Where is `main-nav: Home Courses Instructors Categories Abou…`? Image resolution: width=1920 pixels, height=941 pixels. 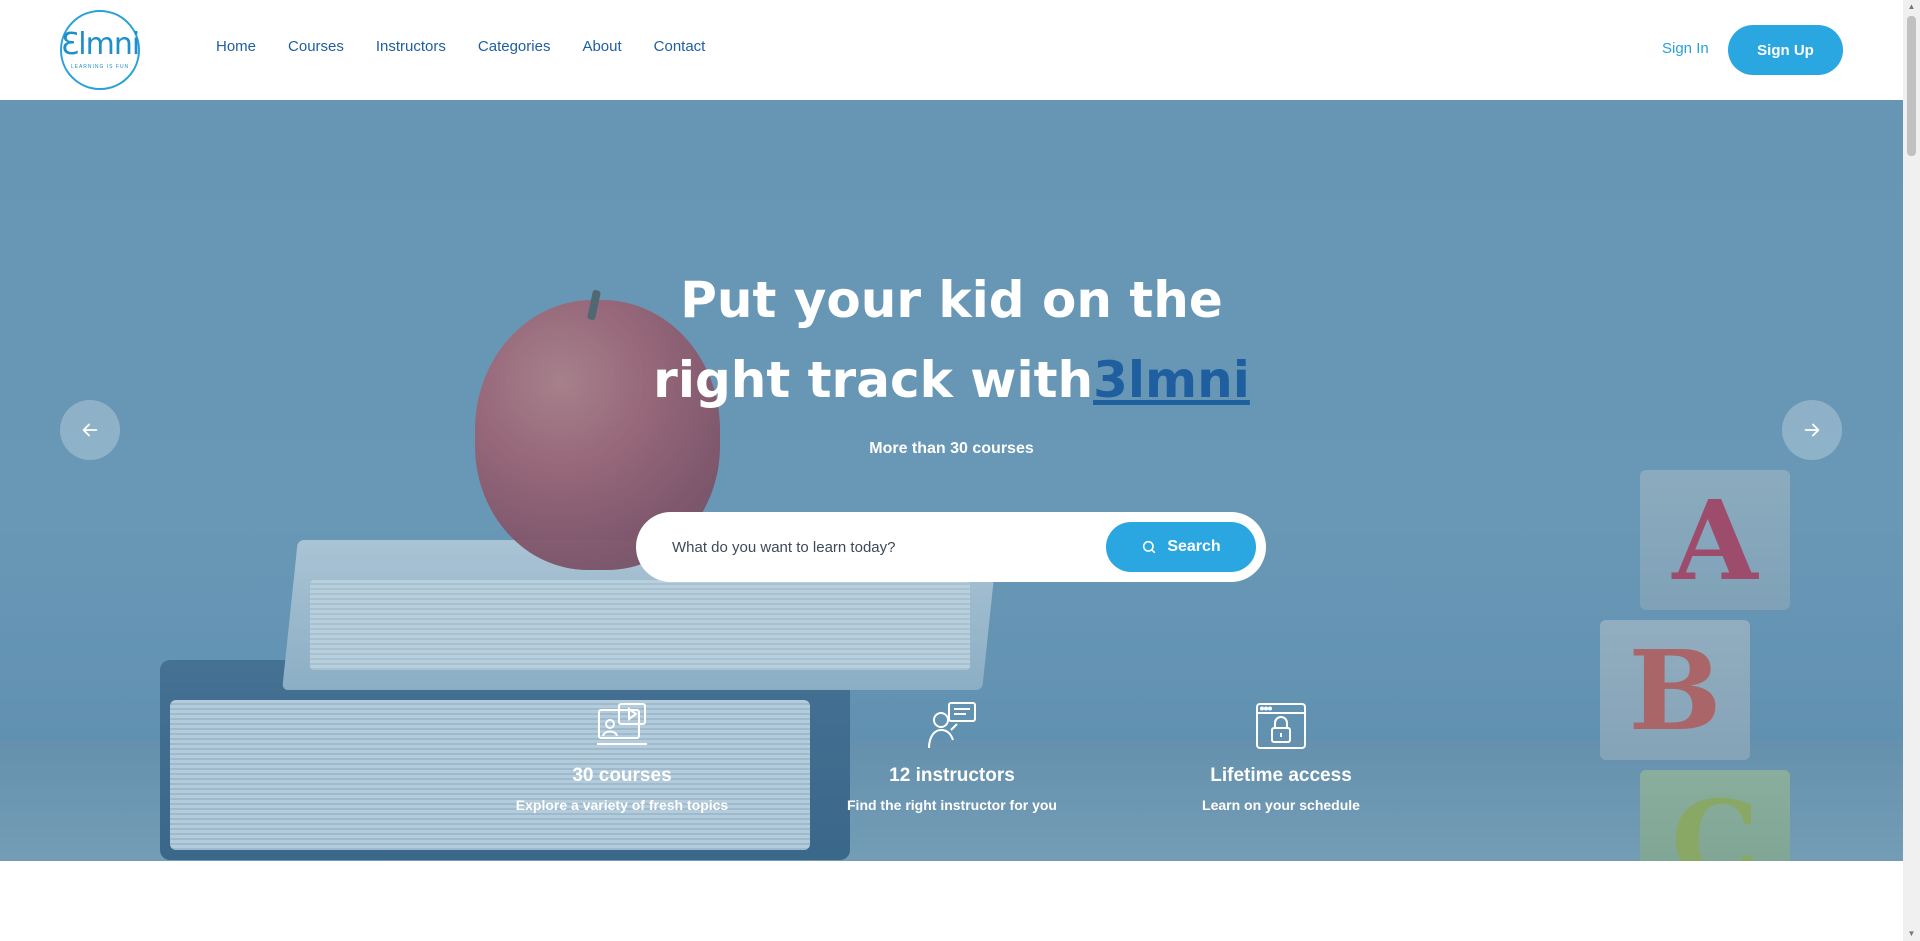 main-nav: Home Courses Instructors Categories Abou… is located at coordinates (460, 46).